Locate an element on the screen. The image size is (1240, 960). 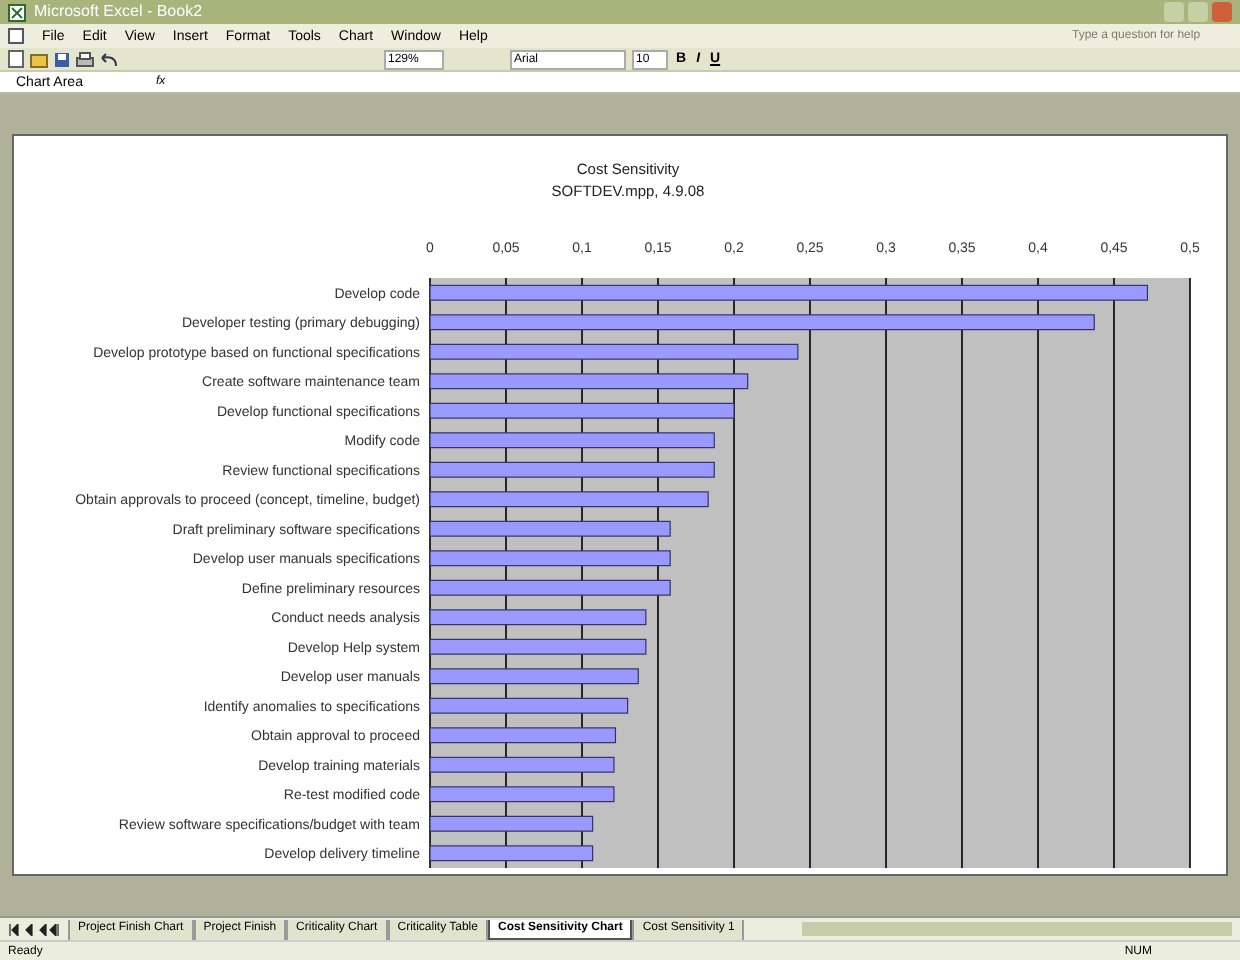
horizontal-scrollbar is located at coordinates (1017, 929).